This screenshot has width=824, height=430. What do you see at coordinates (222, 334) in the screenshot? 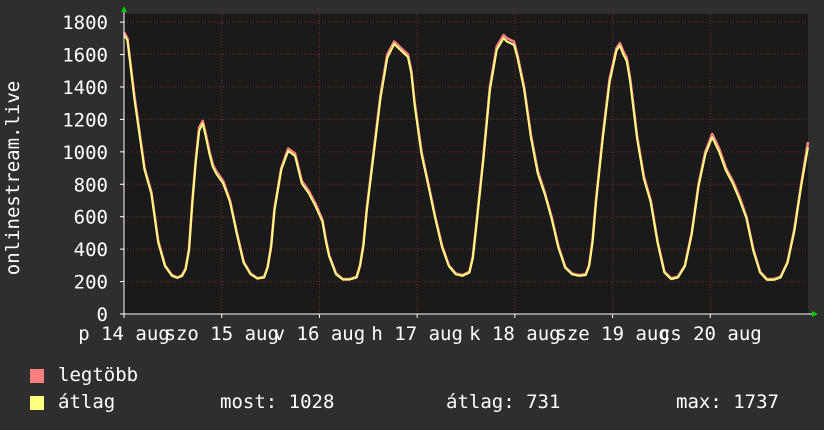
I see `x-tick-label: szo 15 aug` at bounding box center [222, 334].